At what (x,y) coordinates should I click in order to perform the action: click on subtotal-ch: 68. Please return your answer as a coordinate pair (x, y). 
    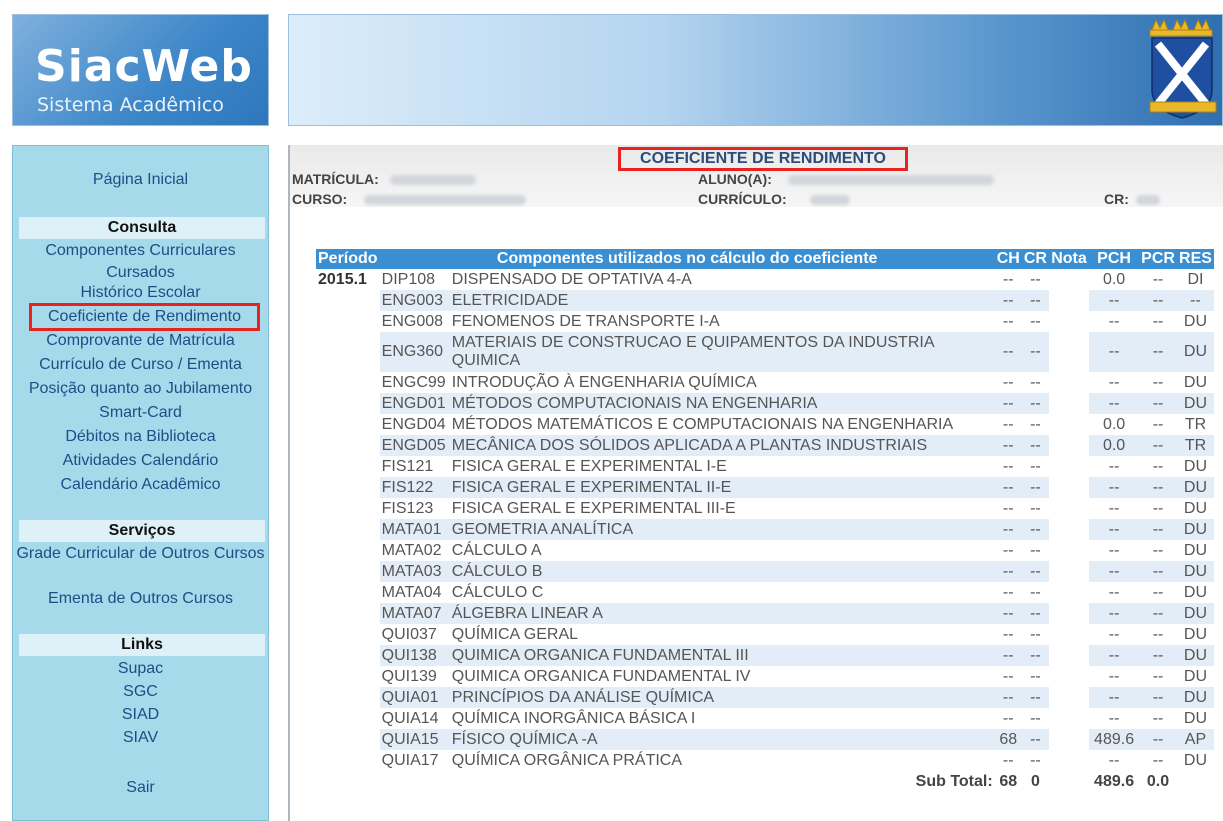
    Looking at the image, I should click on (1008, 781).